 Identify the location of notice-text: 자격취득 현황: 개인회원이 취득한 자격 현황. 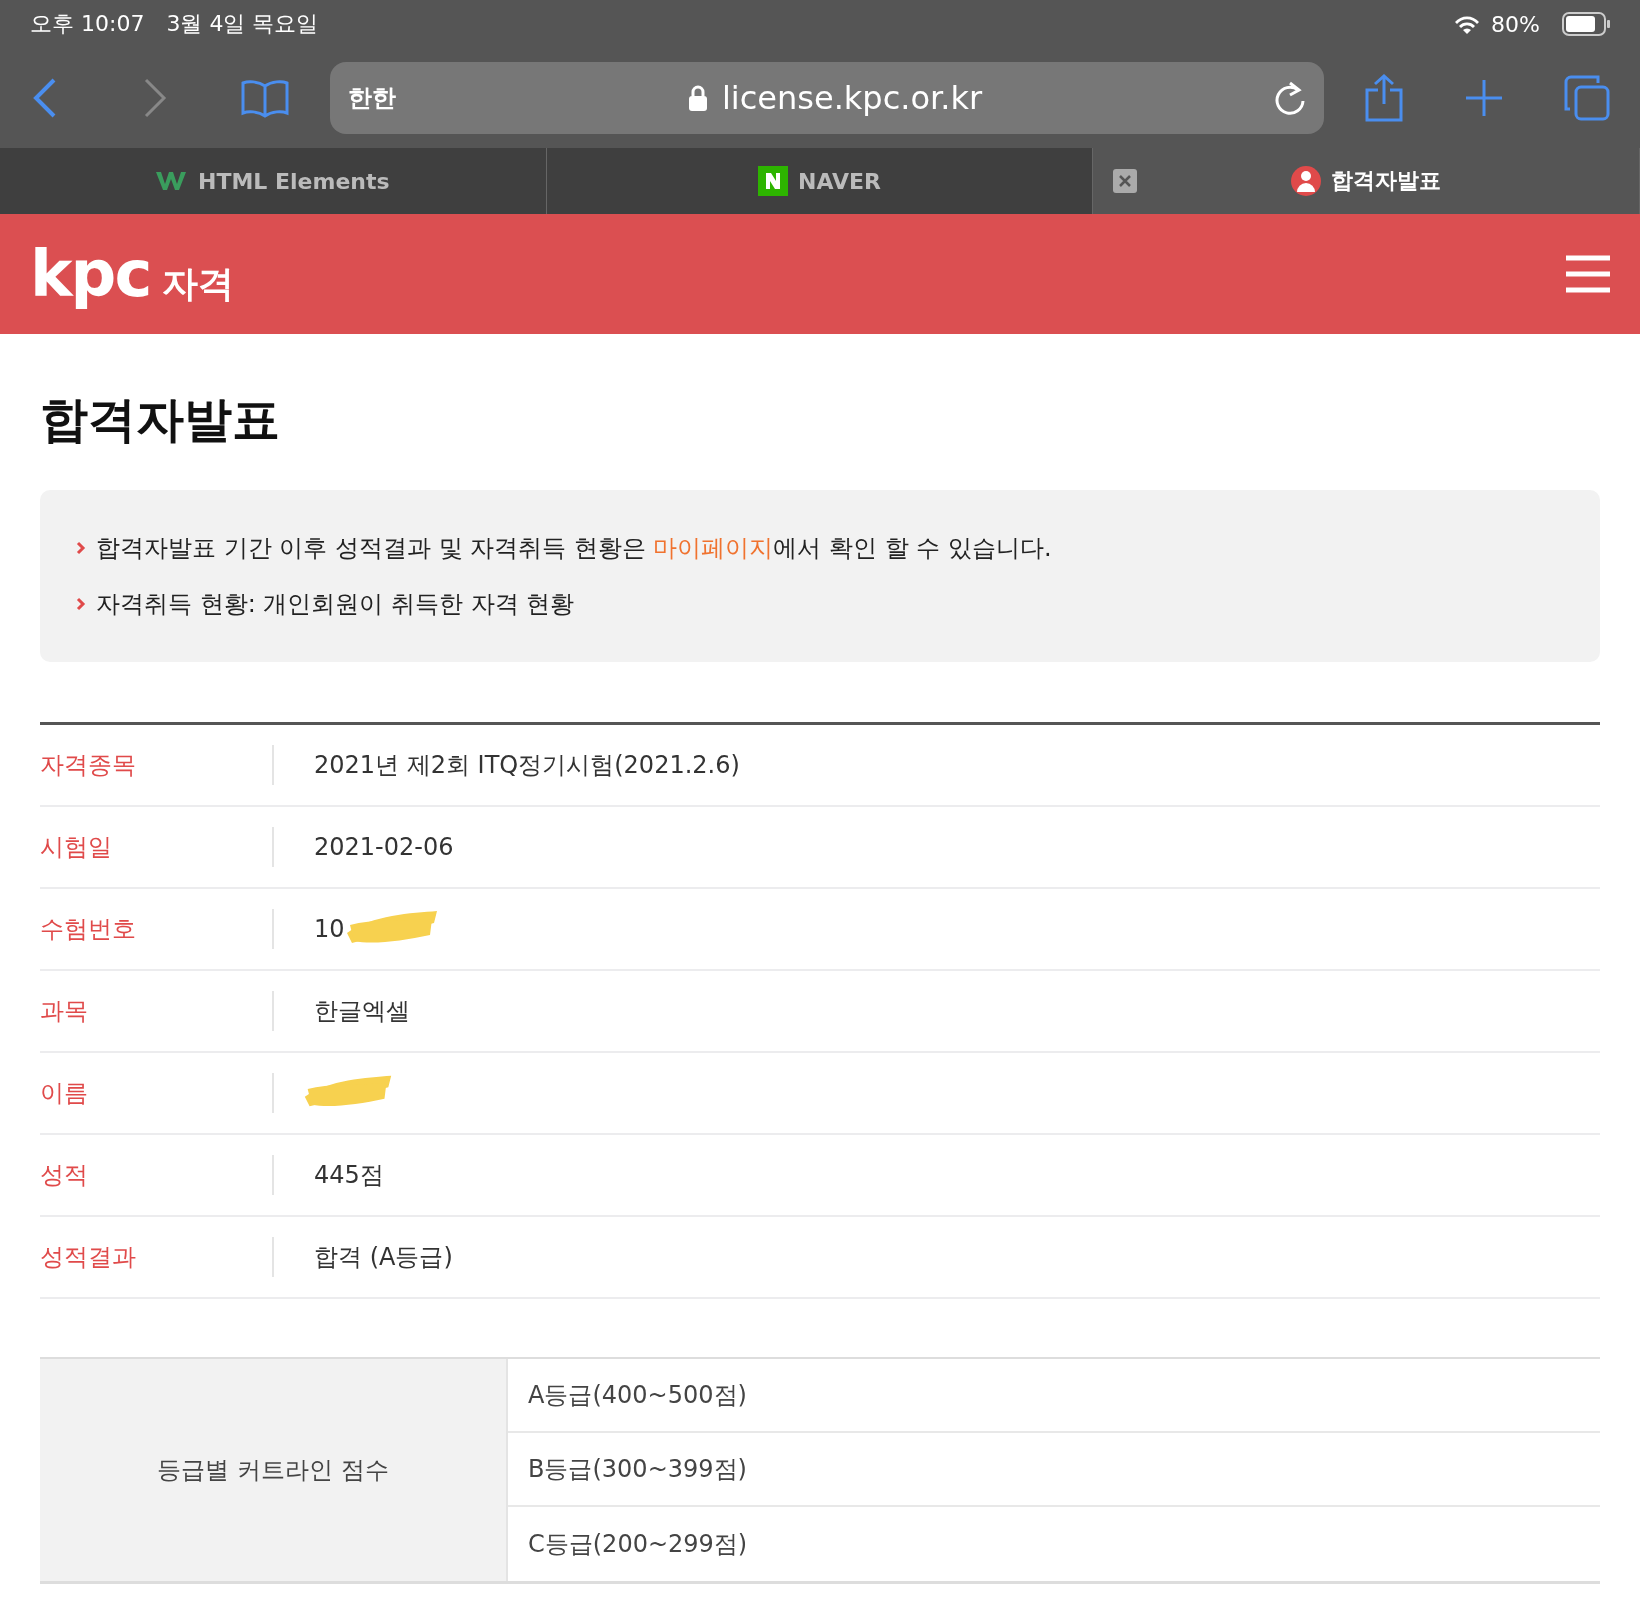
(335, 604).